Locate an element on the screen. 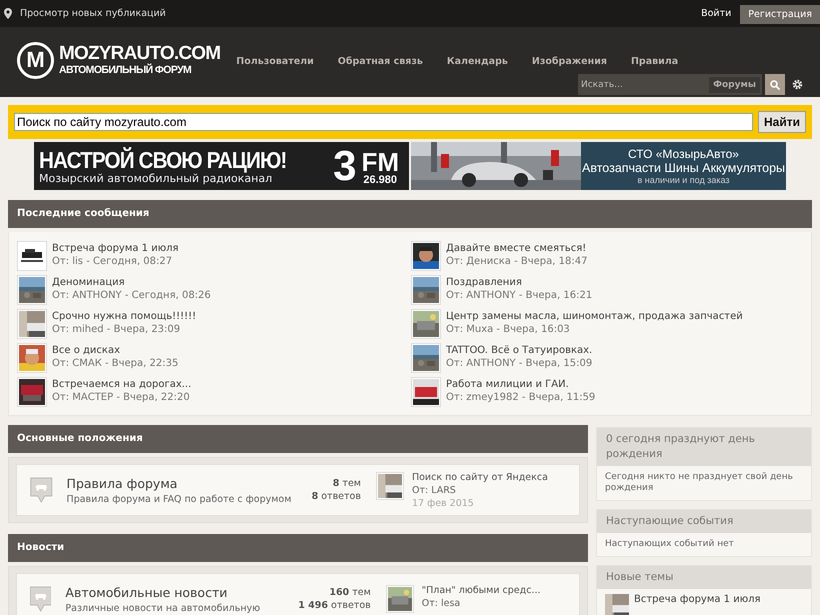 The image size is (820, 615). post-link: Встреча форума 1 июля is located at coordinates (115, 248).